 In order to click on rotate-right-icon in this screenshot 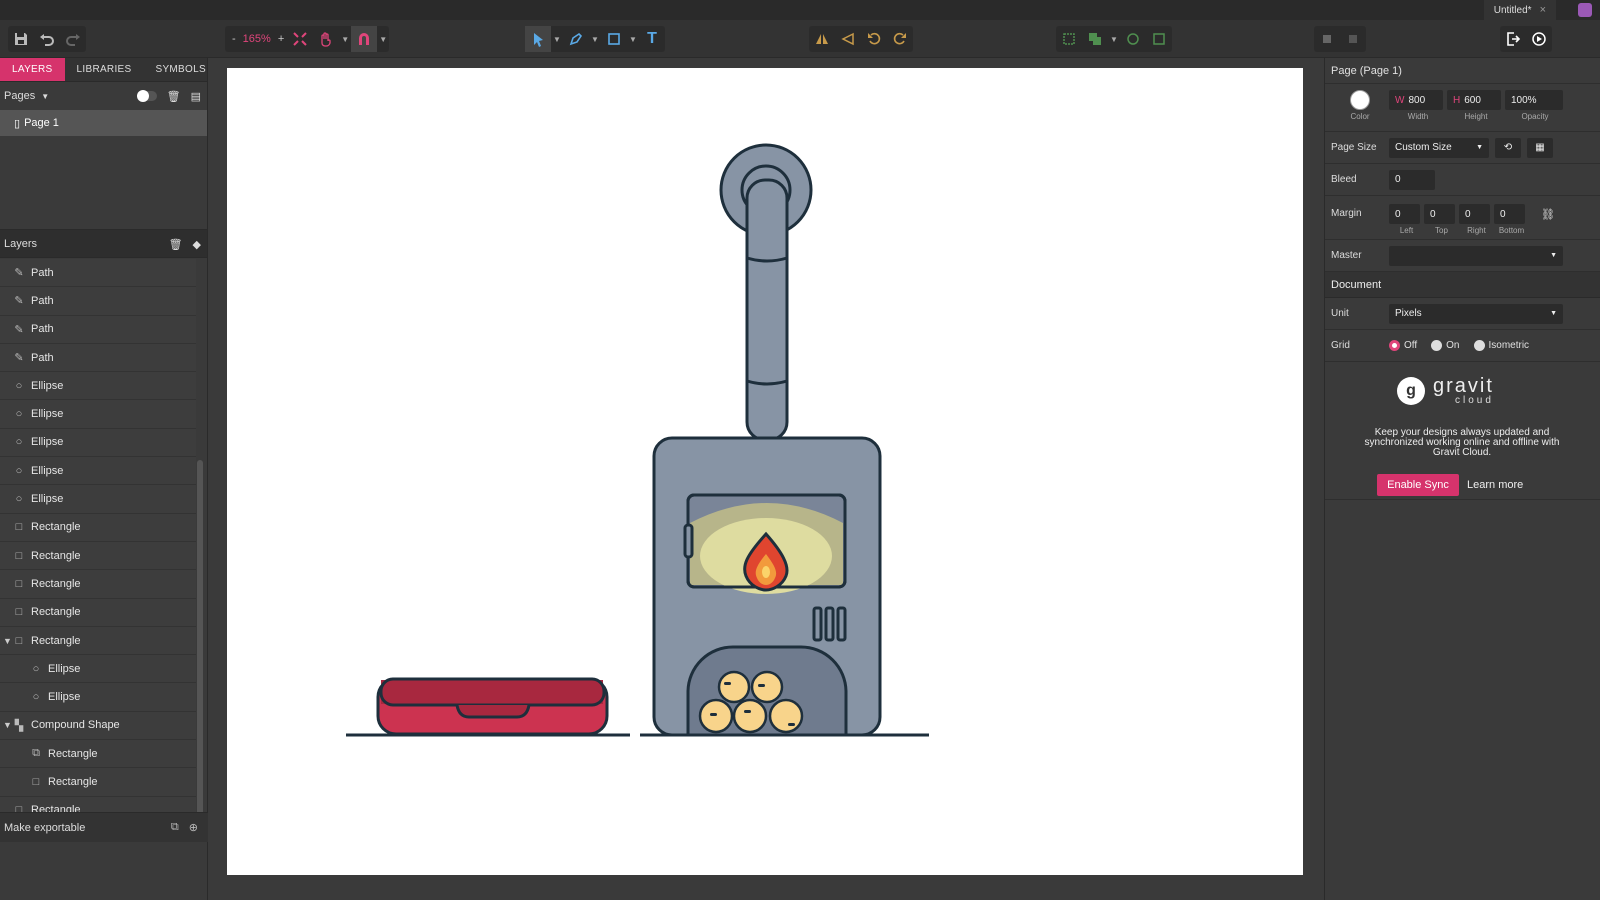, I will do `click(900, 39)`.